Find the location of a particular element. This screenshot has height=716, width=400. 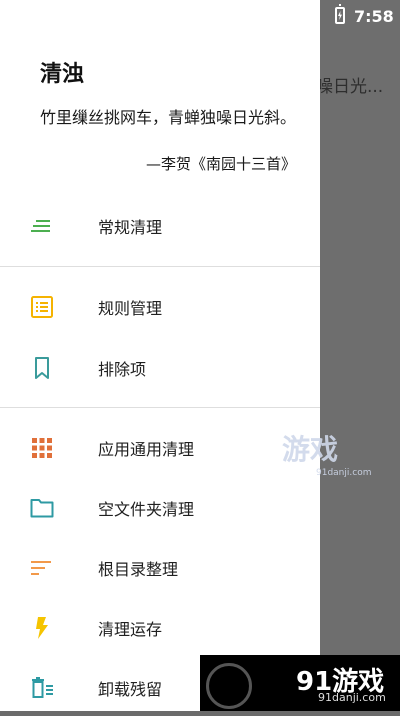

drawer-item-label: 应用通用清理 is located at coordinates (146, 449).